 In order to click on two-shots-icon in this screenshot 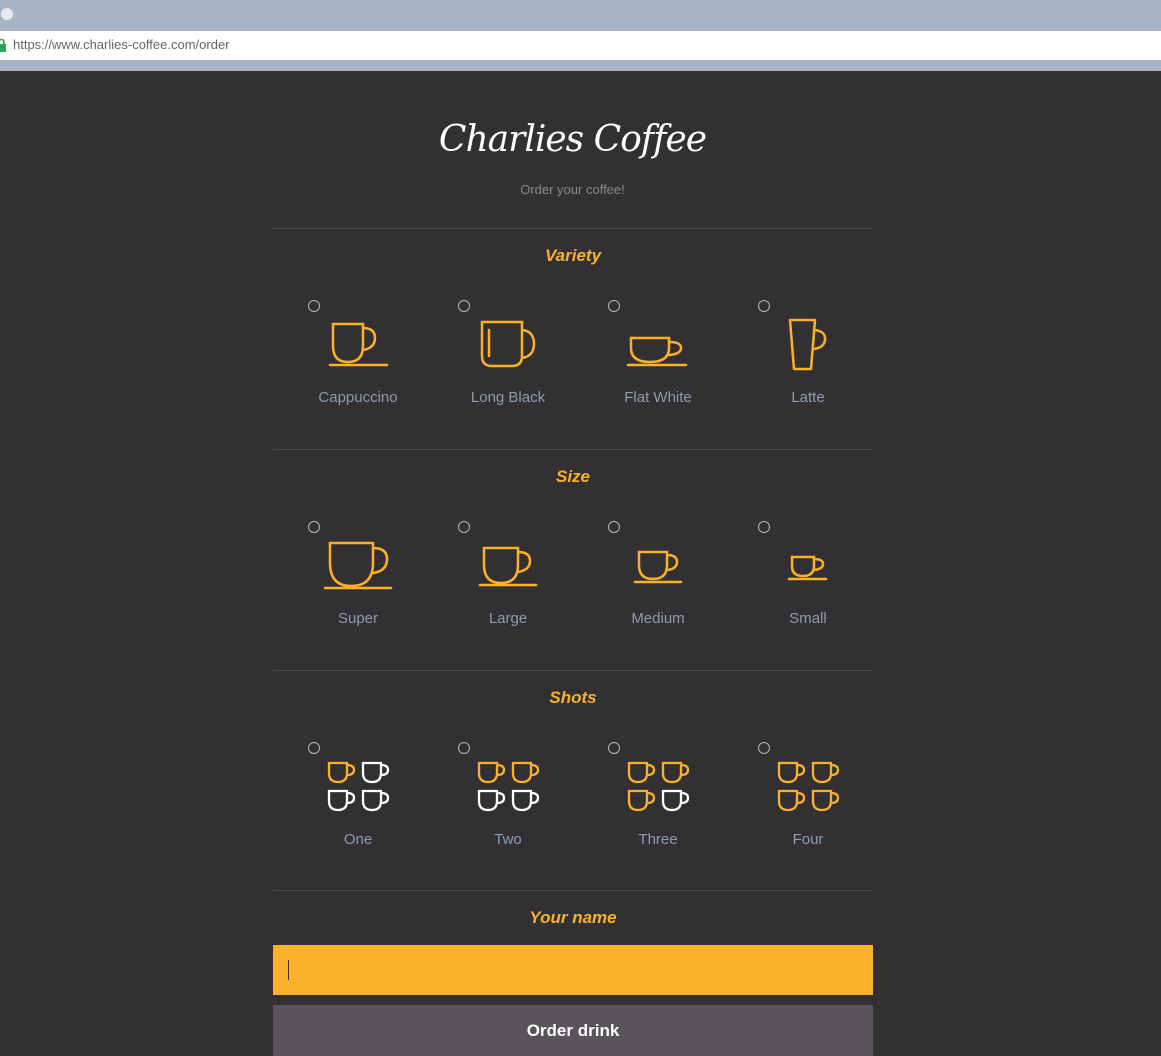, I will do `click(508, 786)`.